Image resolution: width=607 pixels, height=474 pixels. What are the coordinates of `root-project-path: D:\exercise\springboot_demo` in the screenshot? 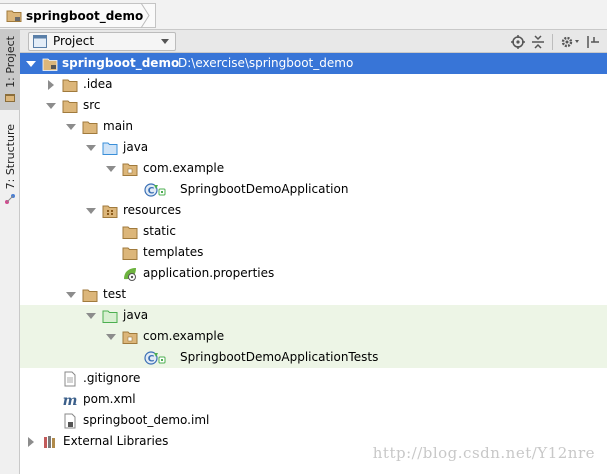 It's located at (266, 63).